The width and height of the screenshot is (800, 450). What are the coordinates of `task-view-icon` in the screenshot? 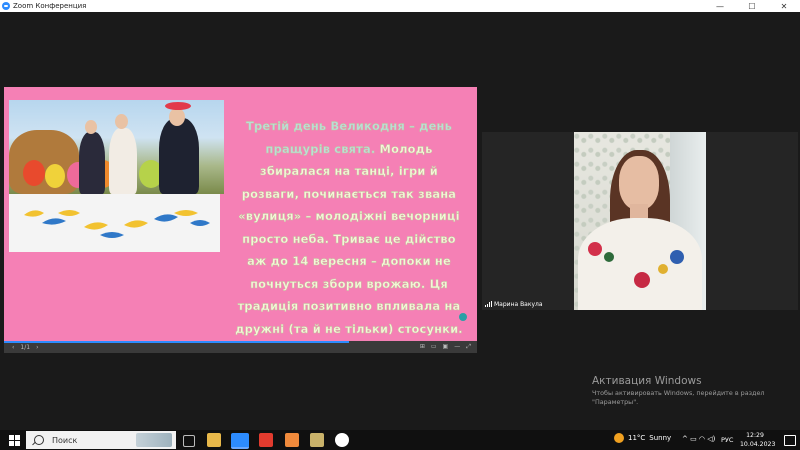 It's located at (189, 441).